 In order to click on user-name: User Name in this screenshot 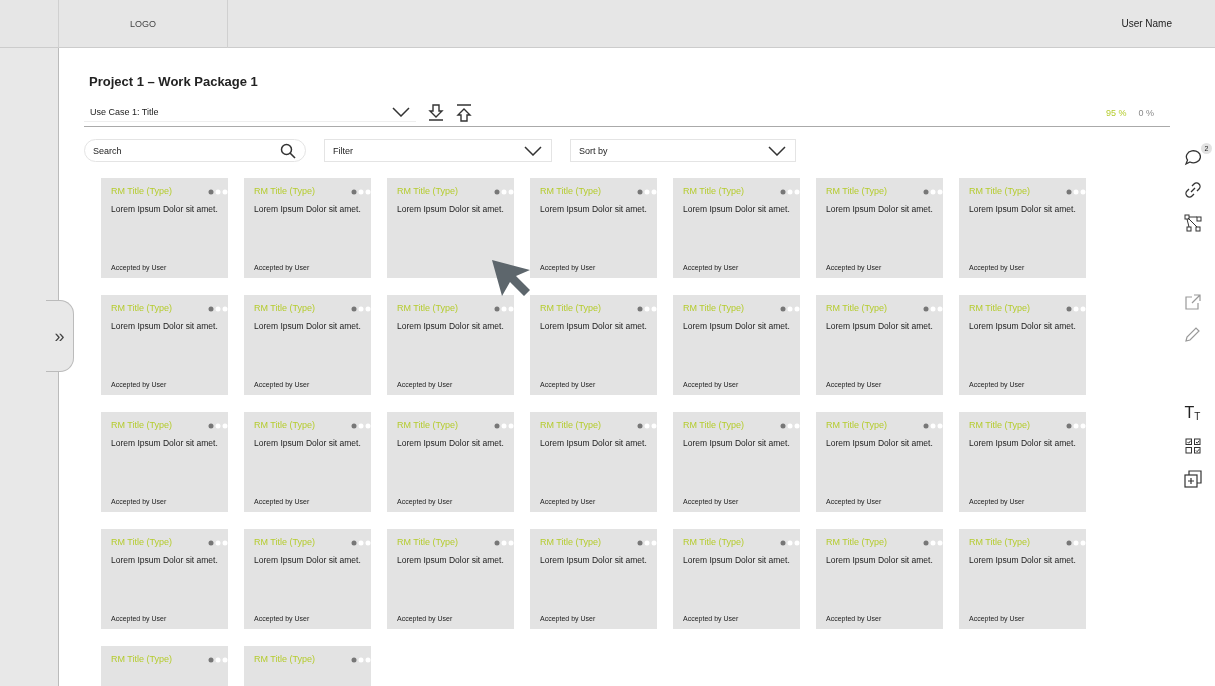, I will do `click(1146, 23)`.